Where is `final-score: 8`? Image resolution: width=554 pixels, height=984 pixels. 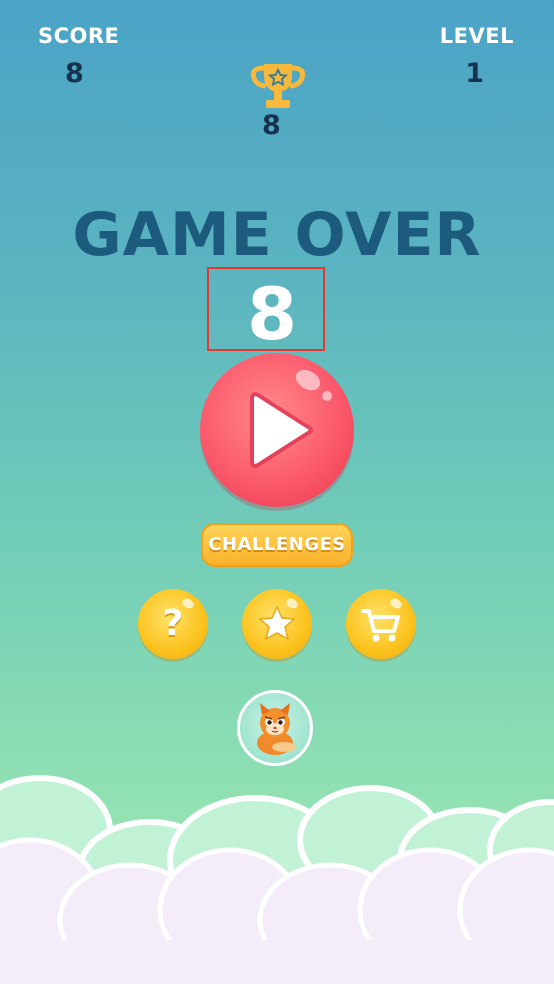
final-score: 8 is located at coordinates (272, 314).